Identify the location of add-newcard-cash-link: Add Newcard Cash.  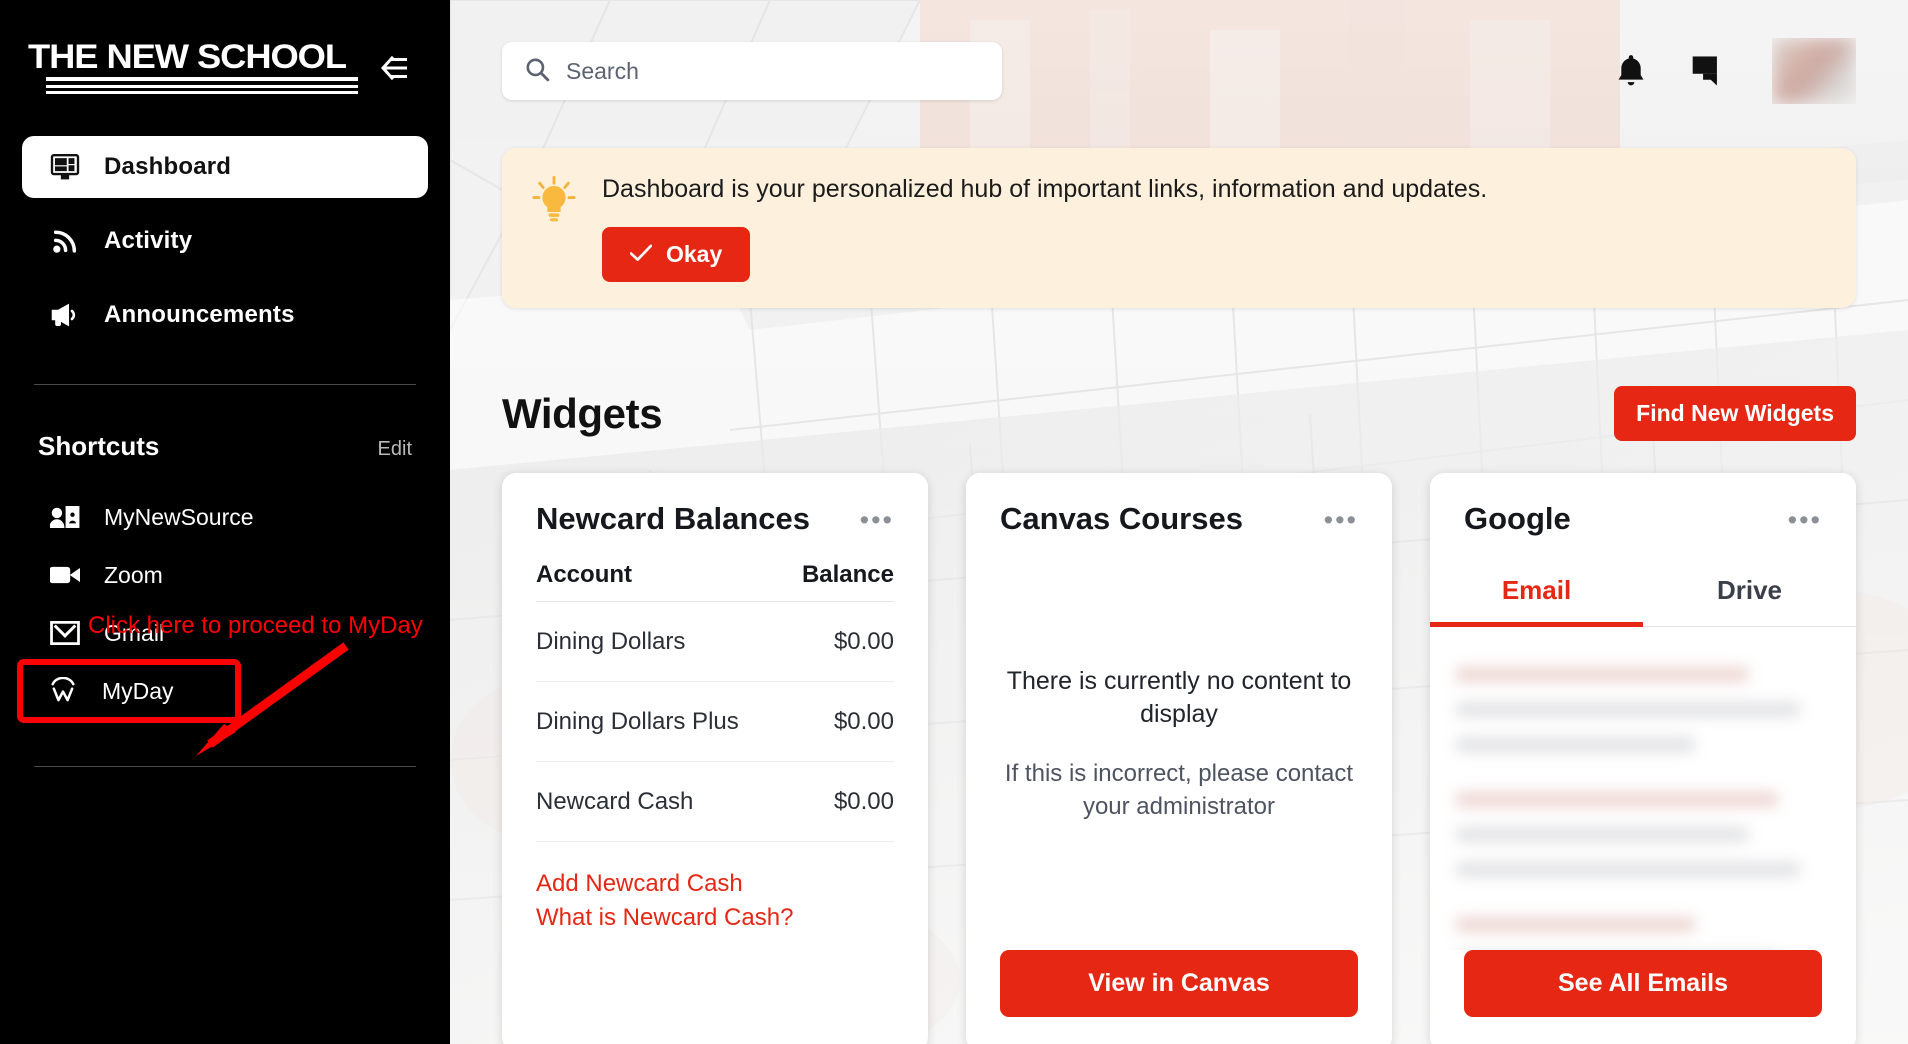
(715, 884).